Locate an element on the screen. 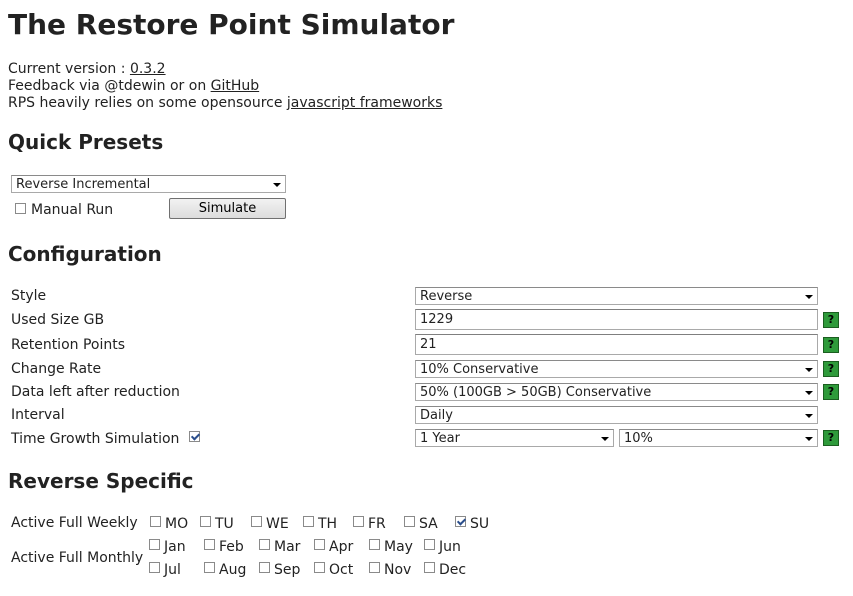 This screenshot has height=596, width=853. used-size-label: Used Size GB is located at coordinates (58, 320).